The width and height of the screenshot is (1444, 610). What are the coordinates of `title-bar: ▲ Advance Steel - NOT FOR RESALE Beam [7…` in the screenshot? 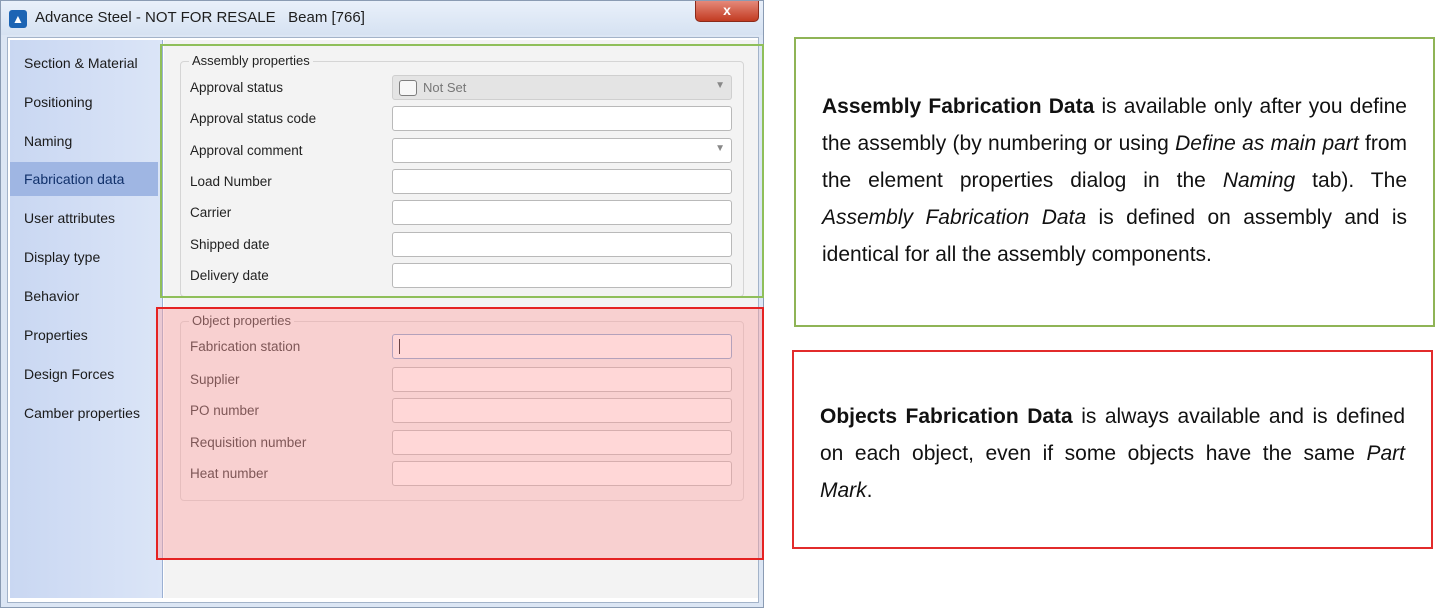 It's located at (382, 18).